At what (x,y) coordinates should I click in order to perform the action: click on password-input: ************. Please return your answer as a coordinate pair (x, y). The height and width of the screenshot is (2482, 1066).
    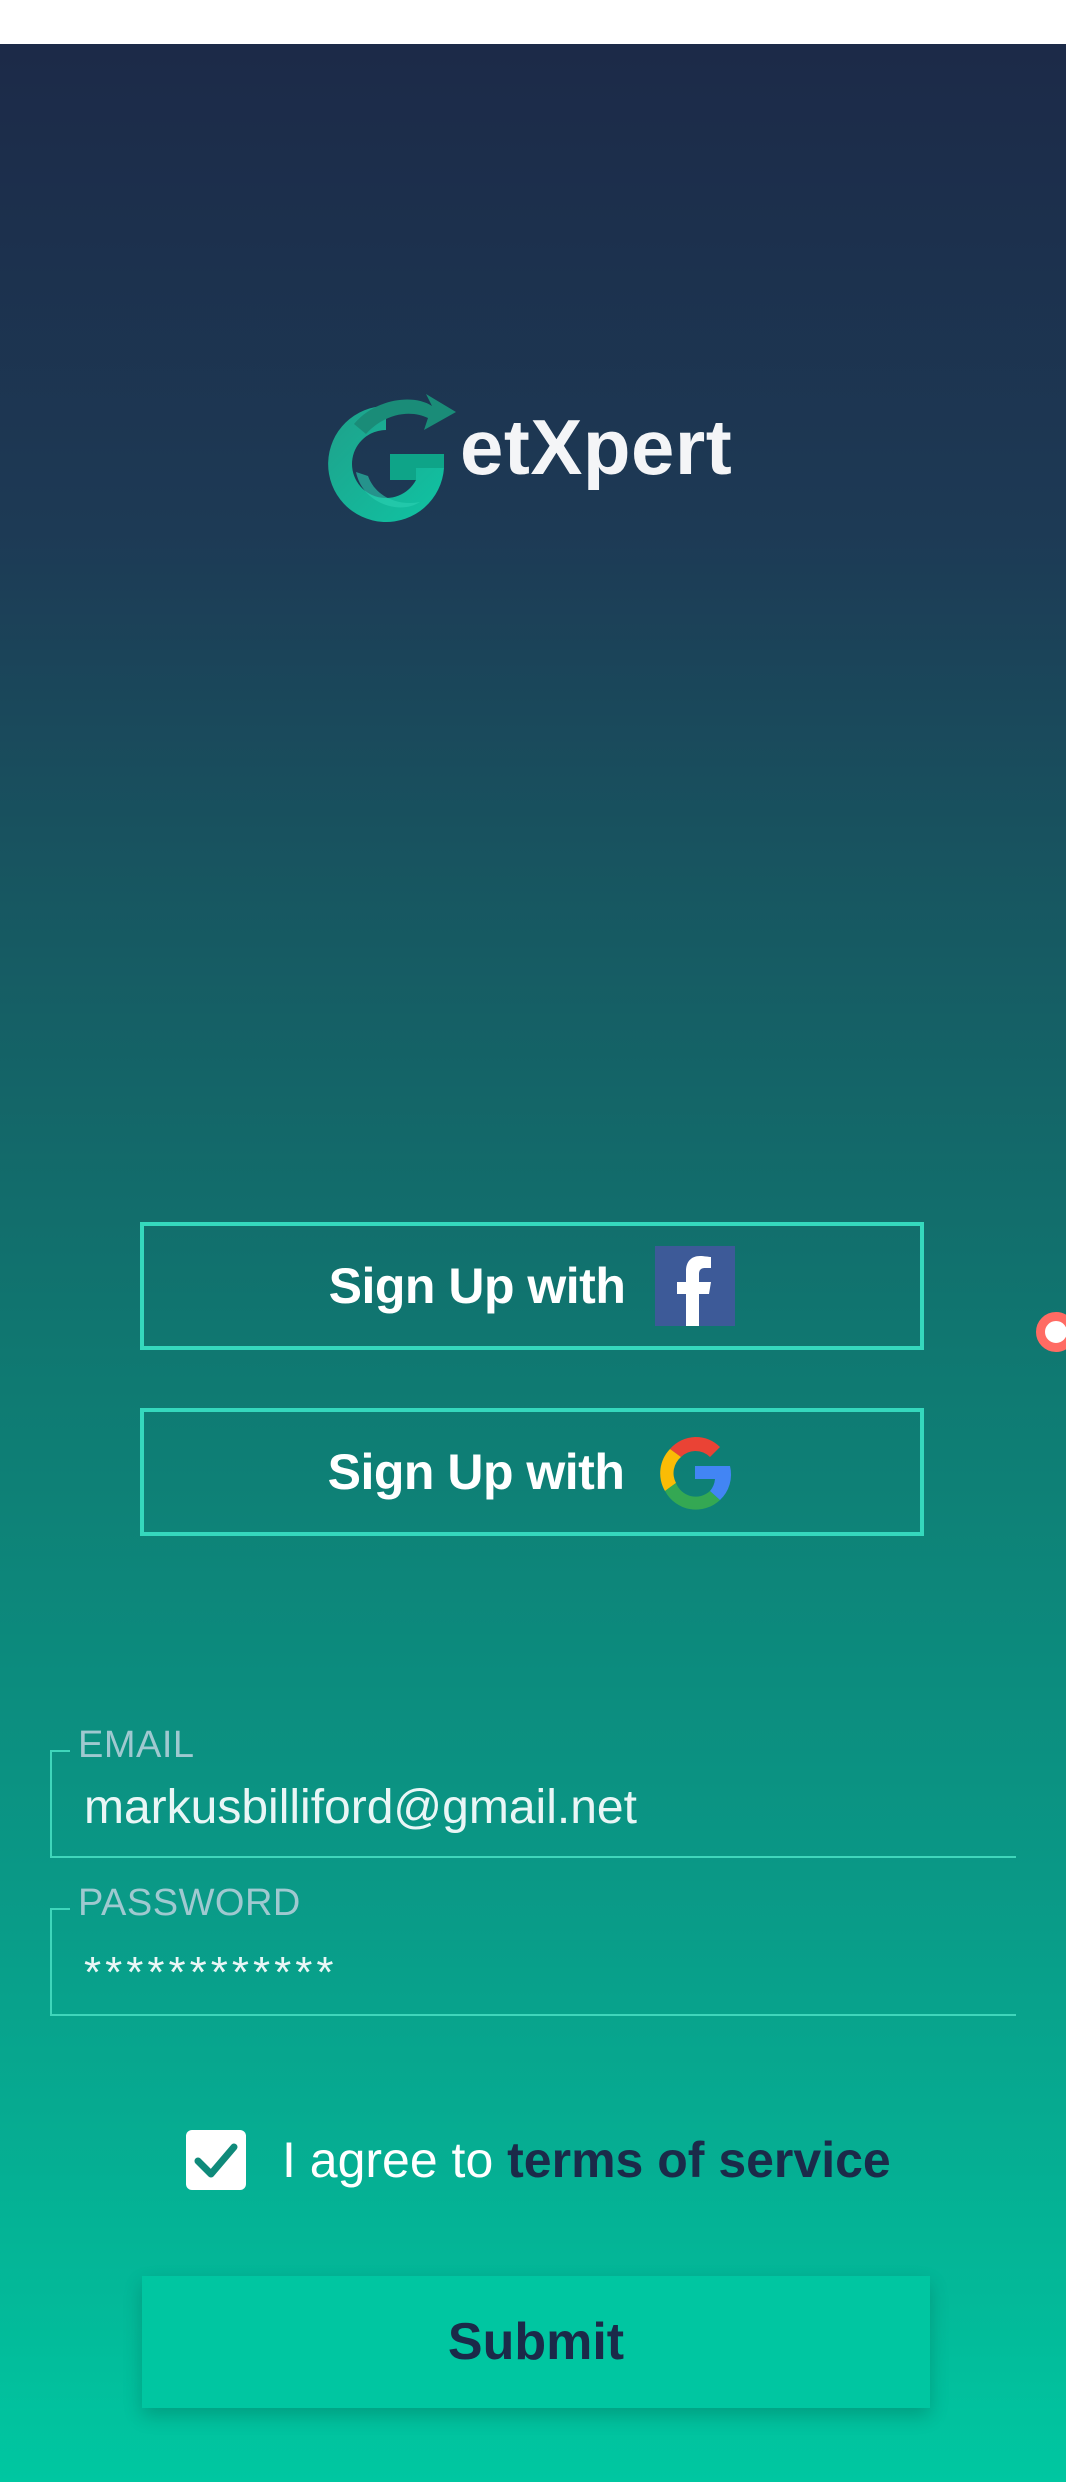
    Looking at the image, I should click on (534, 1973).